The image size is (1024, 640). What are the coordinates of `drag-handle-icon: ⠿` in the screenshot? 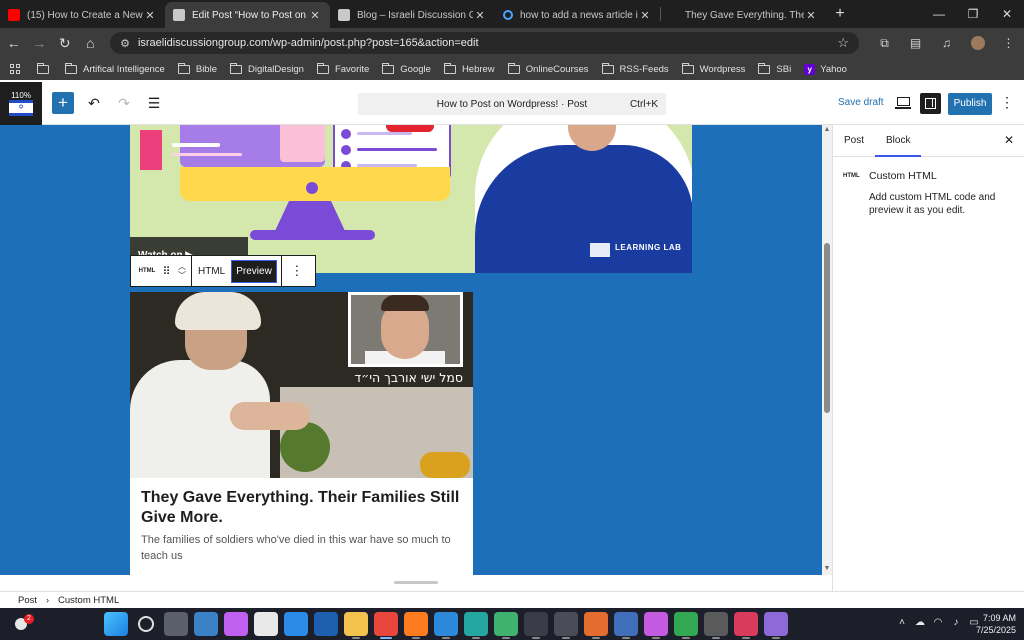 It's located at (166, 271).